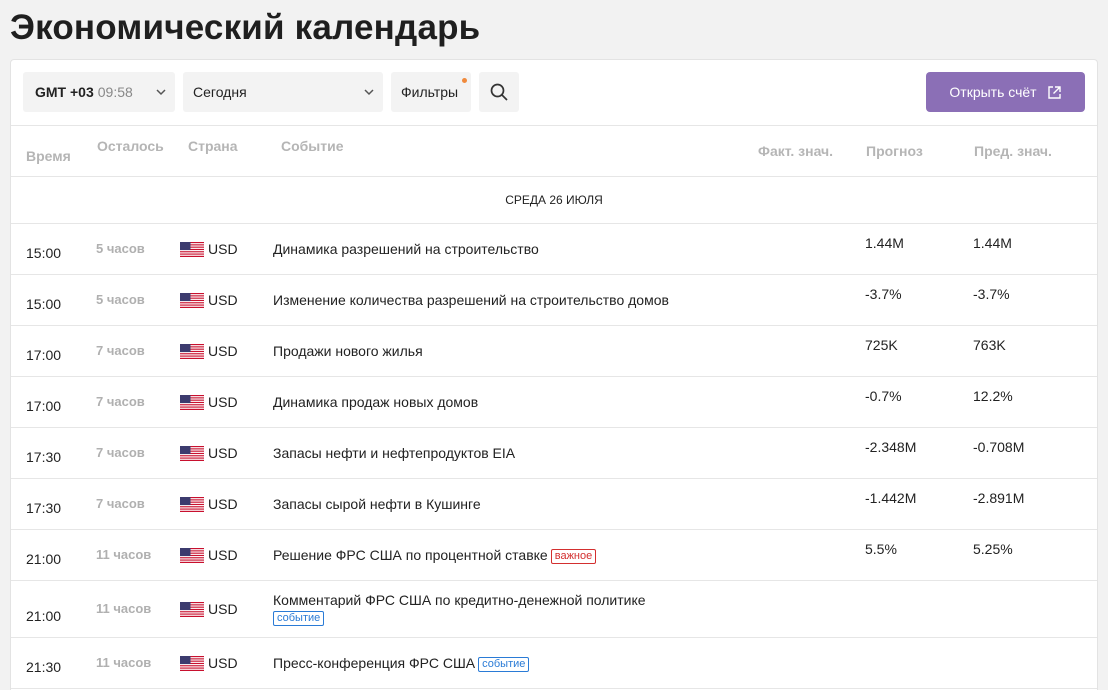  What do you see at coordinates (993, 396) in the screenshot?
I see `row-previous: 12.2%` at bounding box center [993, 396].